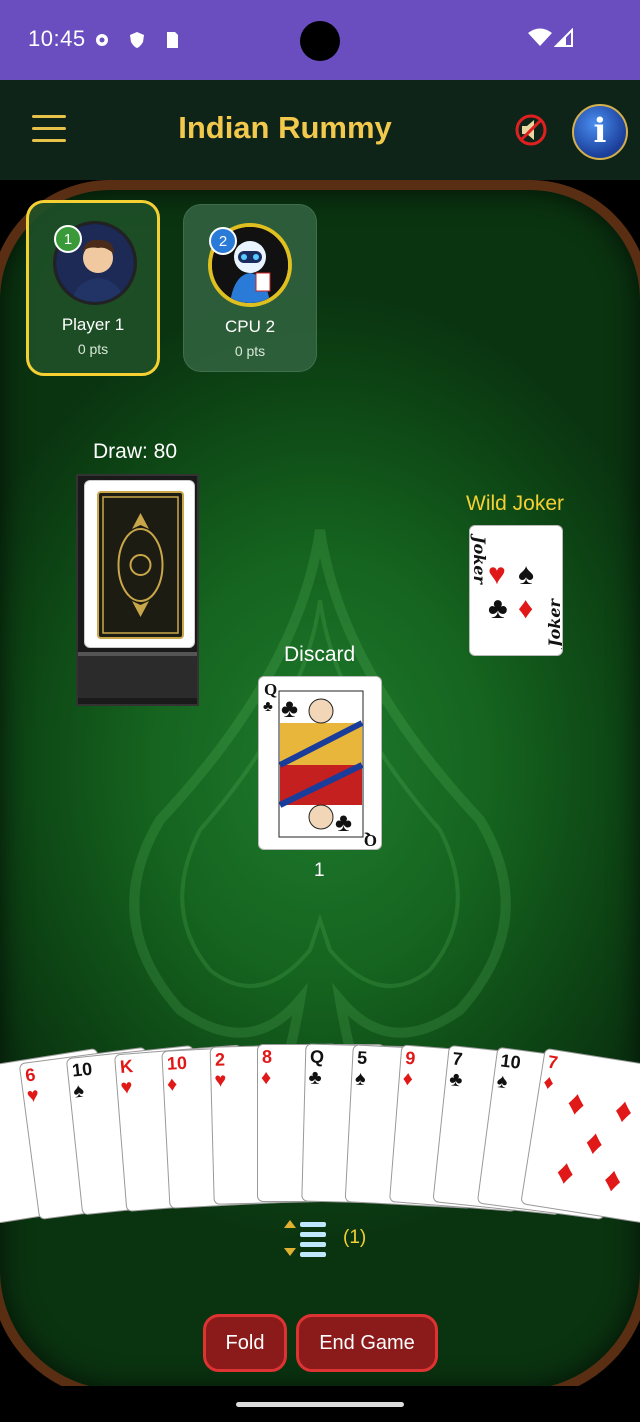  Describe the element at coordinates (319, 870) in the screenshot. I see `discard-pile-count: 1` at that location.